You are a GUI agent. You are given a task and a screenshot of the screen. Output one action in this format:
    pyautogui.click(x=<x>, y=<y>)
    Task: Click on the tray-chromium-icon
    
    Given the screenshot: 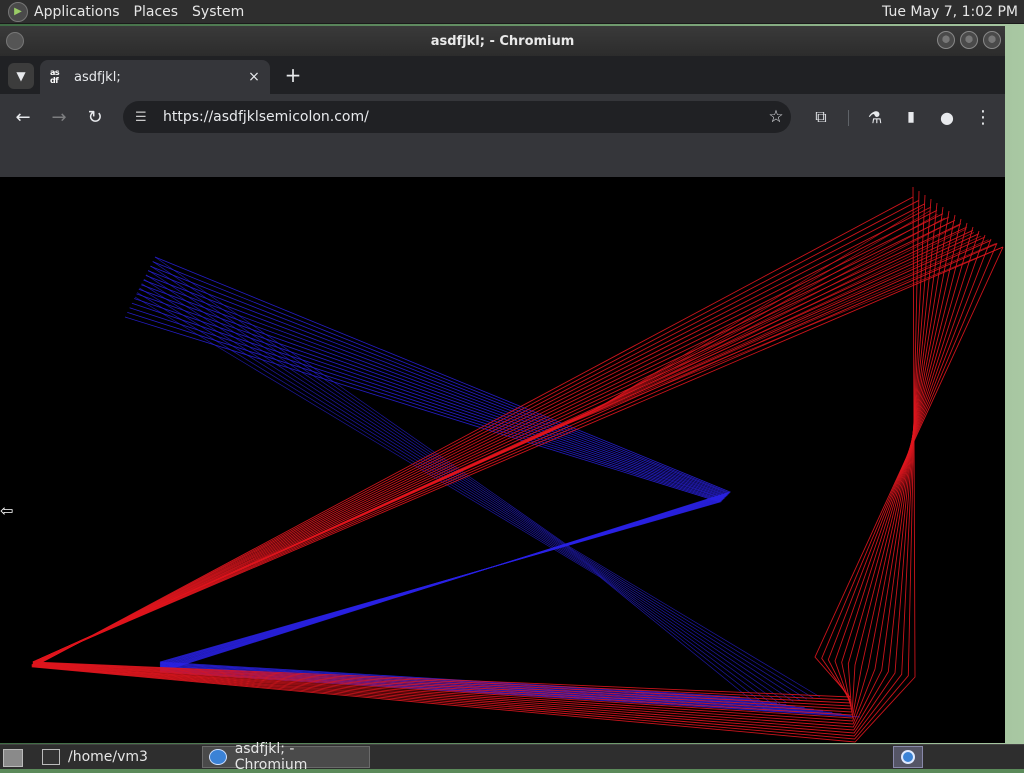 What is the action you would take?
    pyautogui.click(x=908, y=757)
    